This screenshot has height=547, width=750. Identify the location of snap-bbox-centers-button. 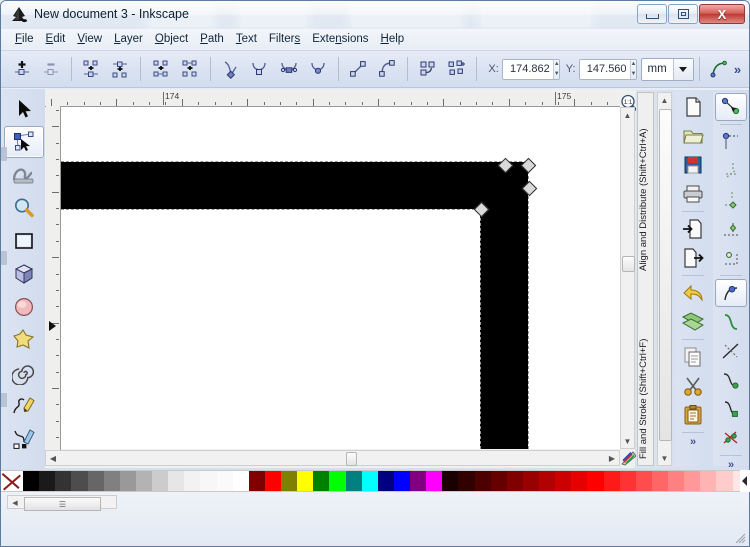
(731, 258).